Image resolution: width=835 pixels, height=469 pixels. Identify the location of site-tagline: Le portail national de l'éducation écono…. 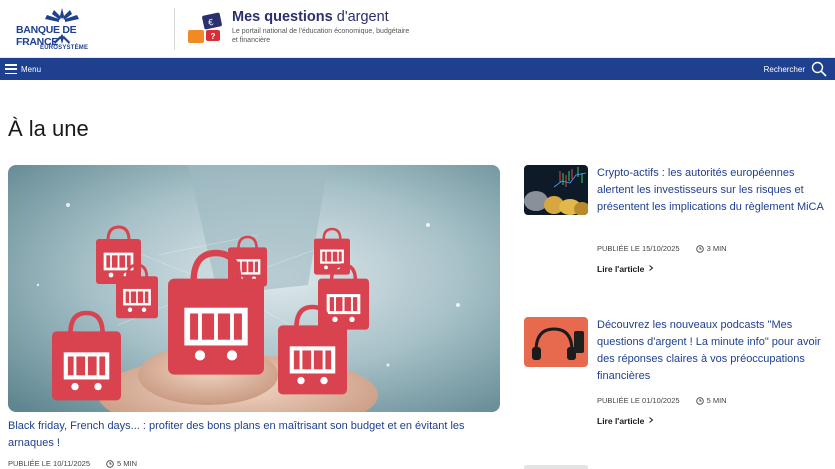
(321, 36).